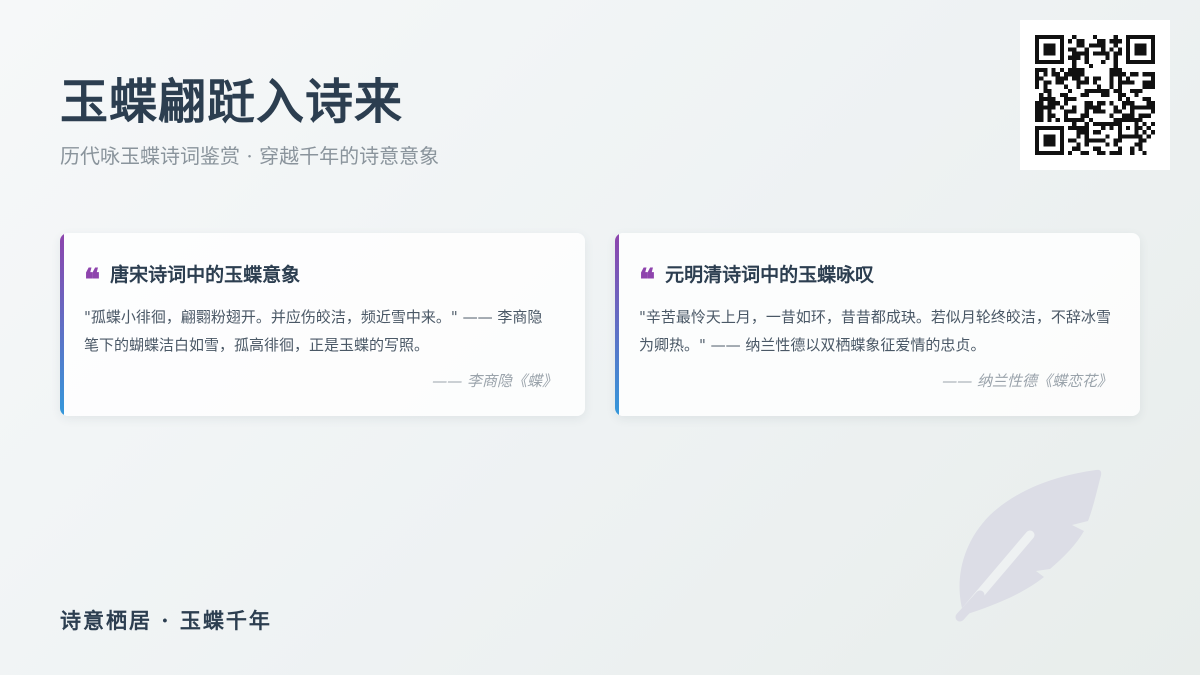  Describe the element at coordinates (166, 620) in the screenshot. I see `footer-signature: 诗意栖居 · 玉蝶千年` at that location.